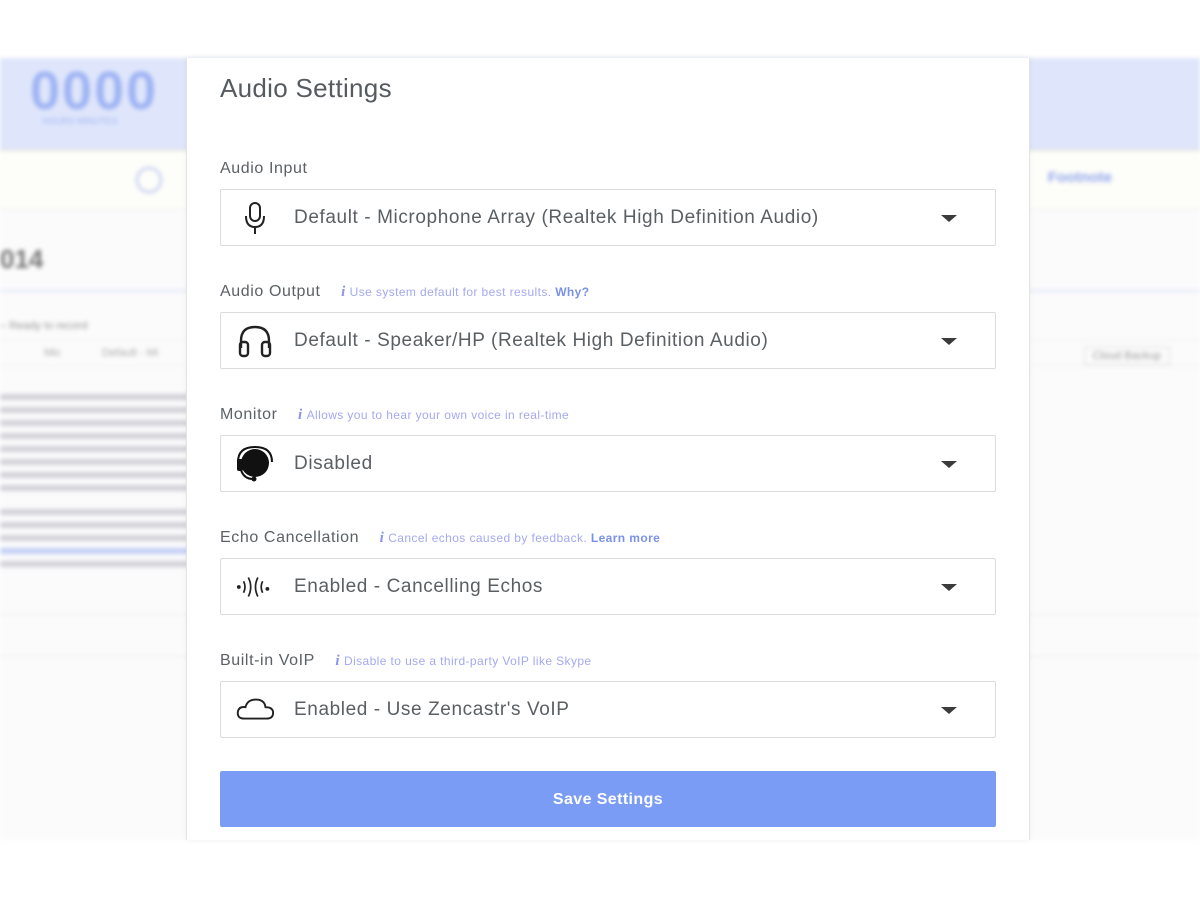 The height and width of the screenshot is (900, 1200). Describe the element at coordinates (22, 259) in the screenshot. I see `background-number: 014` at that location.